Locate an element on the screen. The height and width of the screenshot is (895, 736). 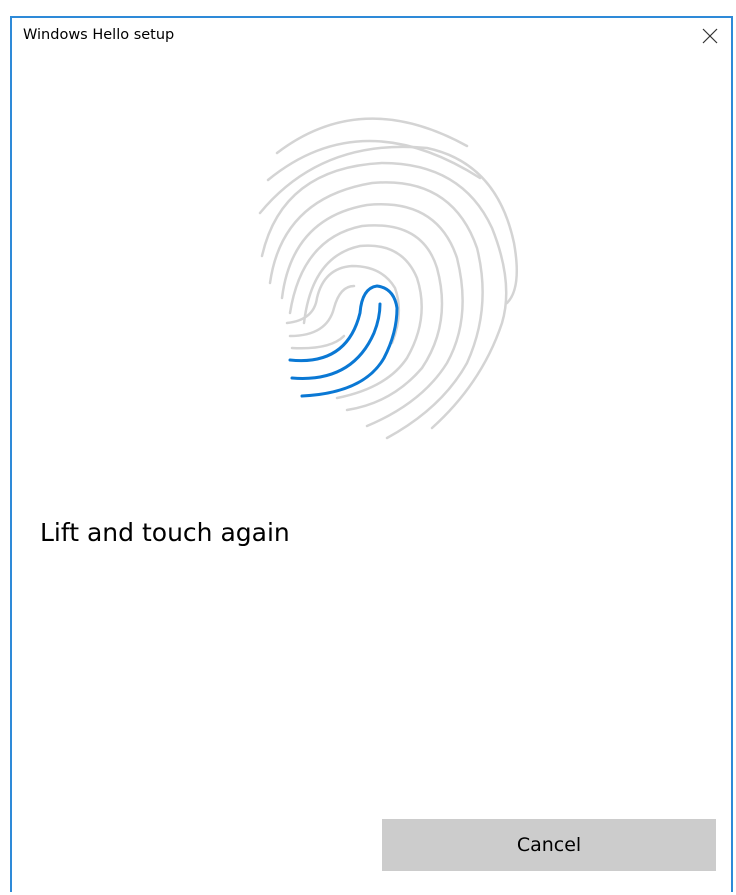
close-button is located at coordinates (710, 36).